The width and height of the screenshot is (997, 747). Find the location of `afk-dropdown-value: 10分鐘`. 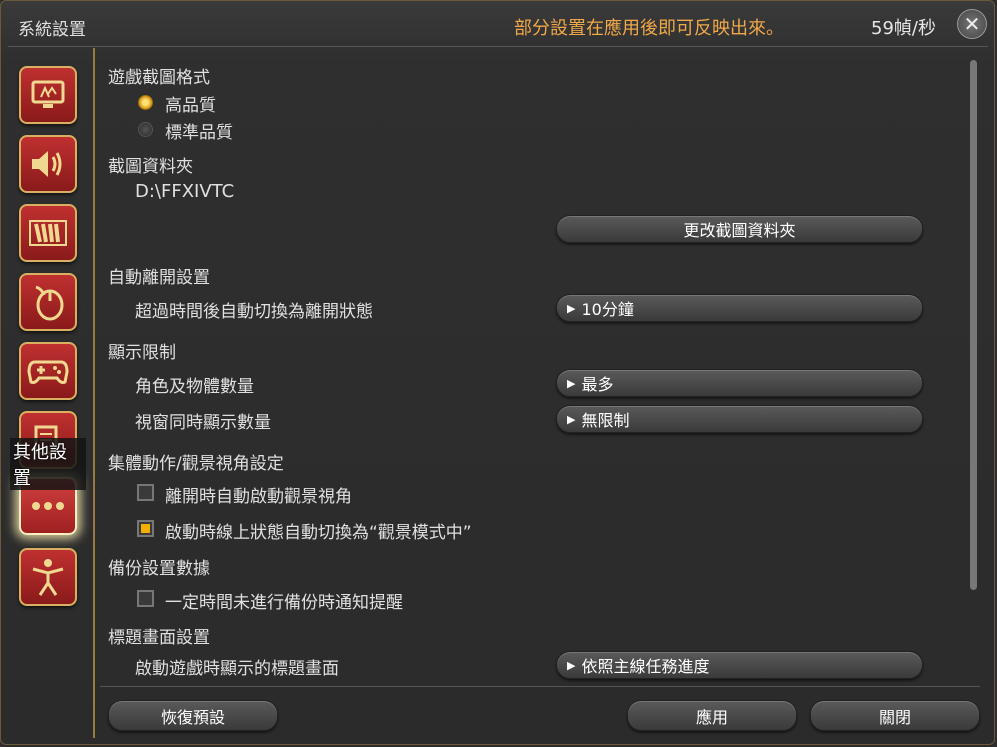

afk-dropdown-value: 10分鐘 is located at coordinates (607, 309).